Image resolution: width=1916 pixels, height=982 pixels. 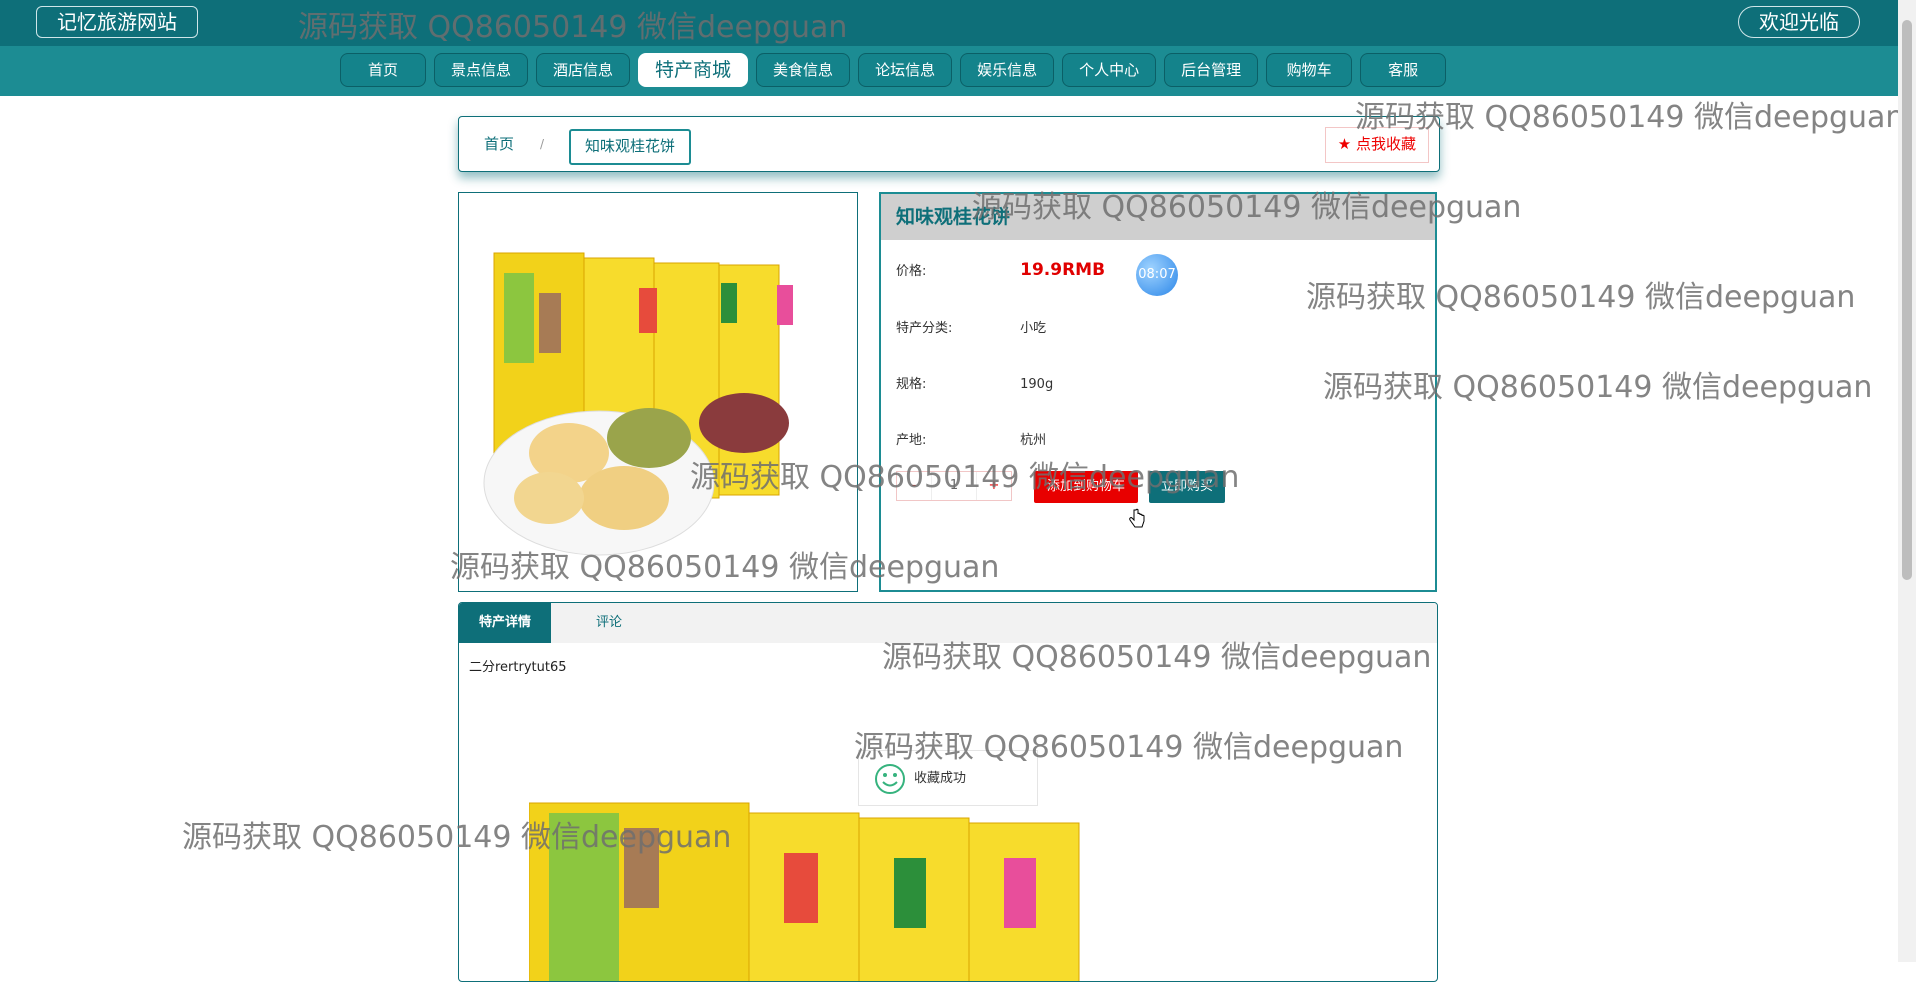 I want to click on quantity-stepper: - 1 +, so click(x=954, y=486).